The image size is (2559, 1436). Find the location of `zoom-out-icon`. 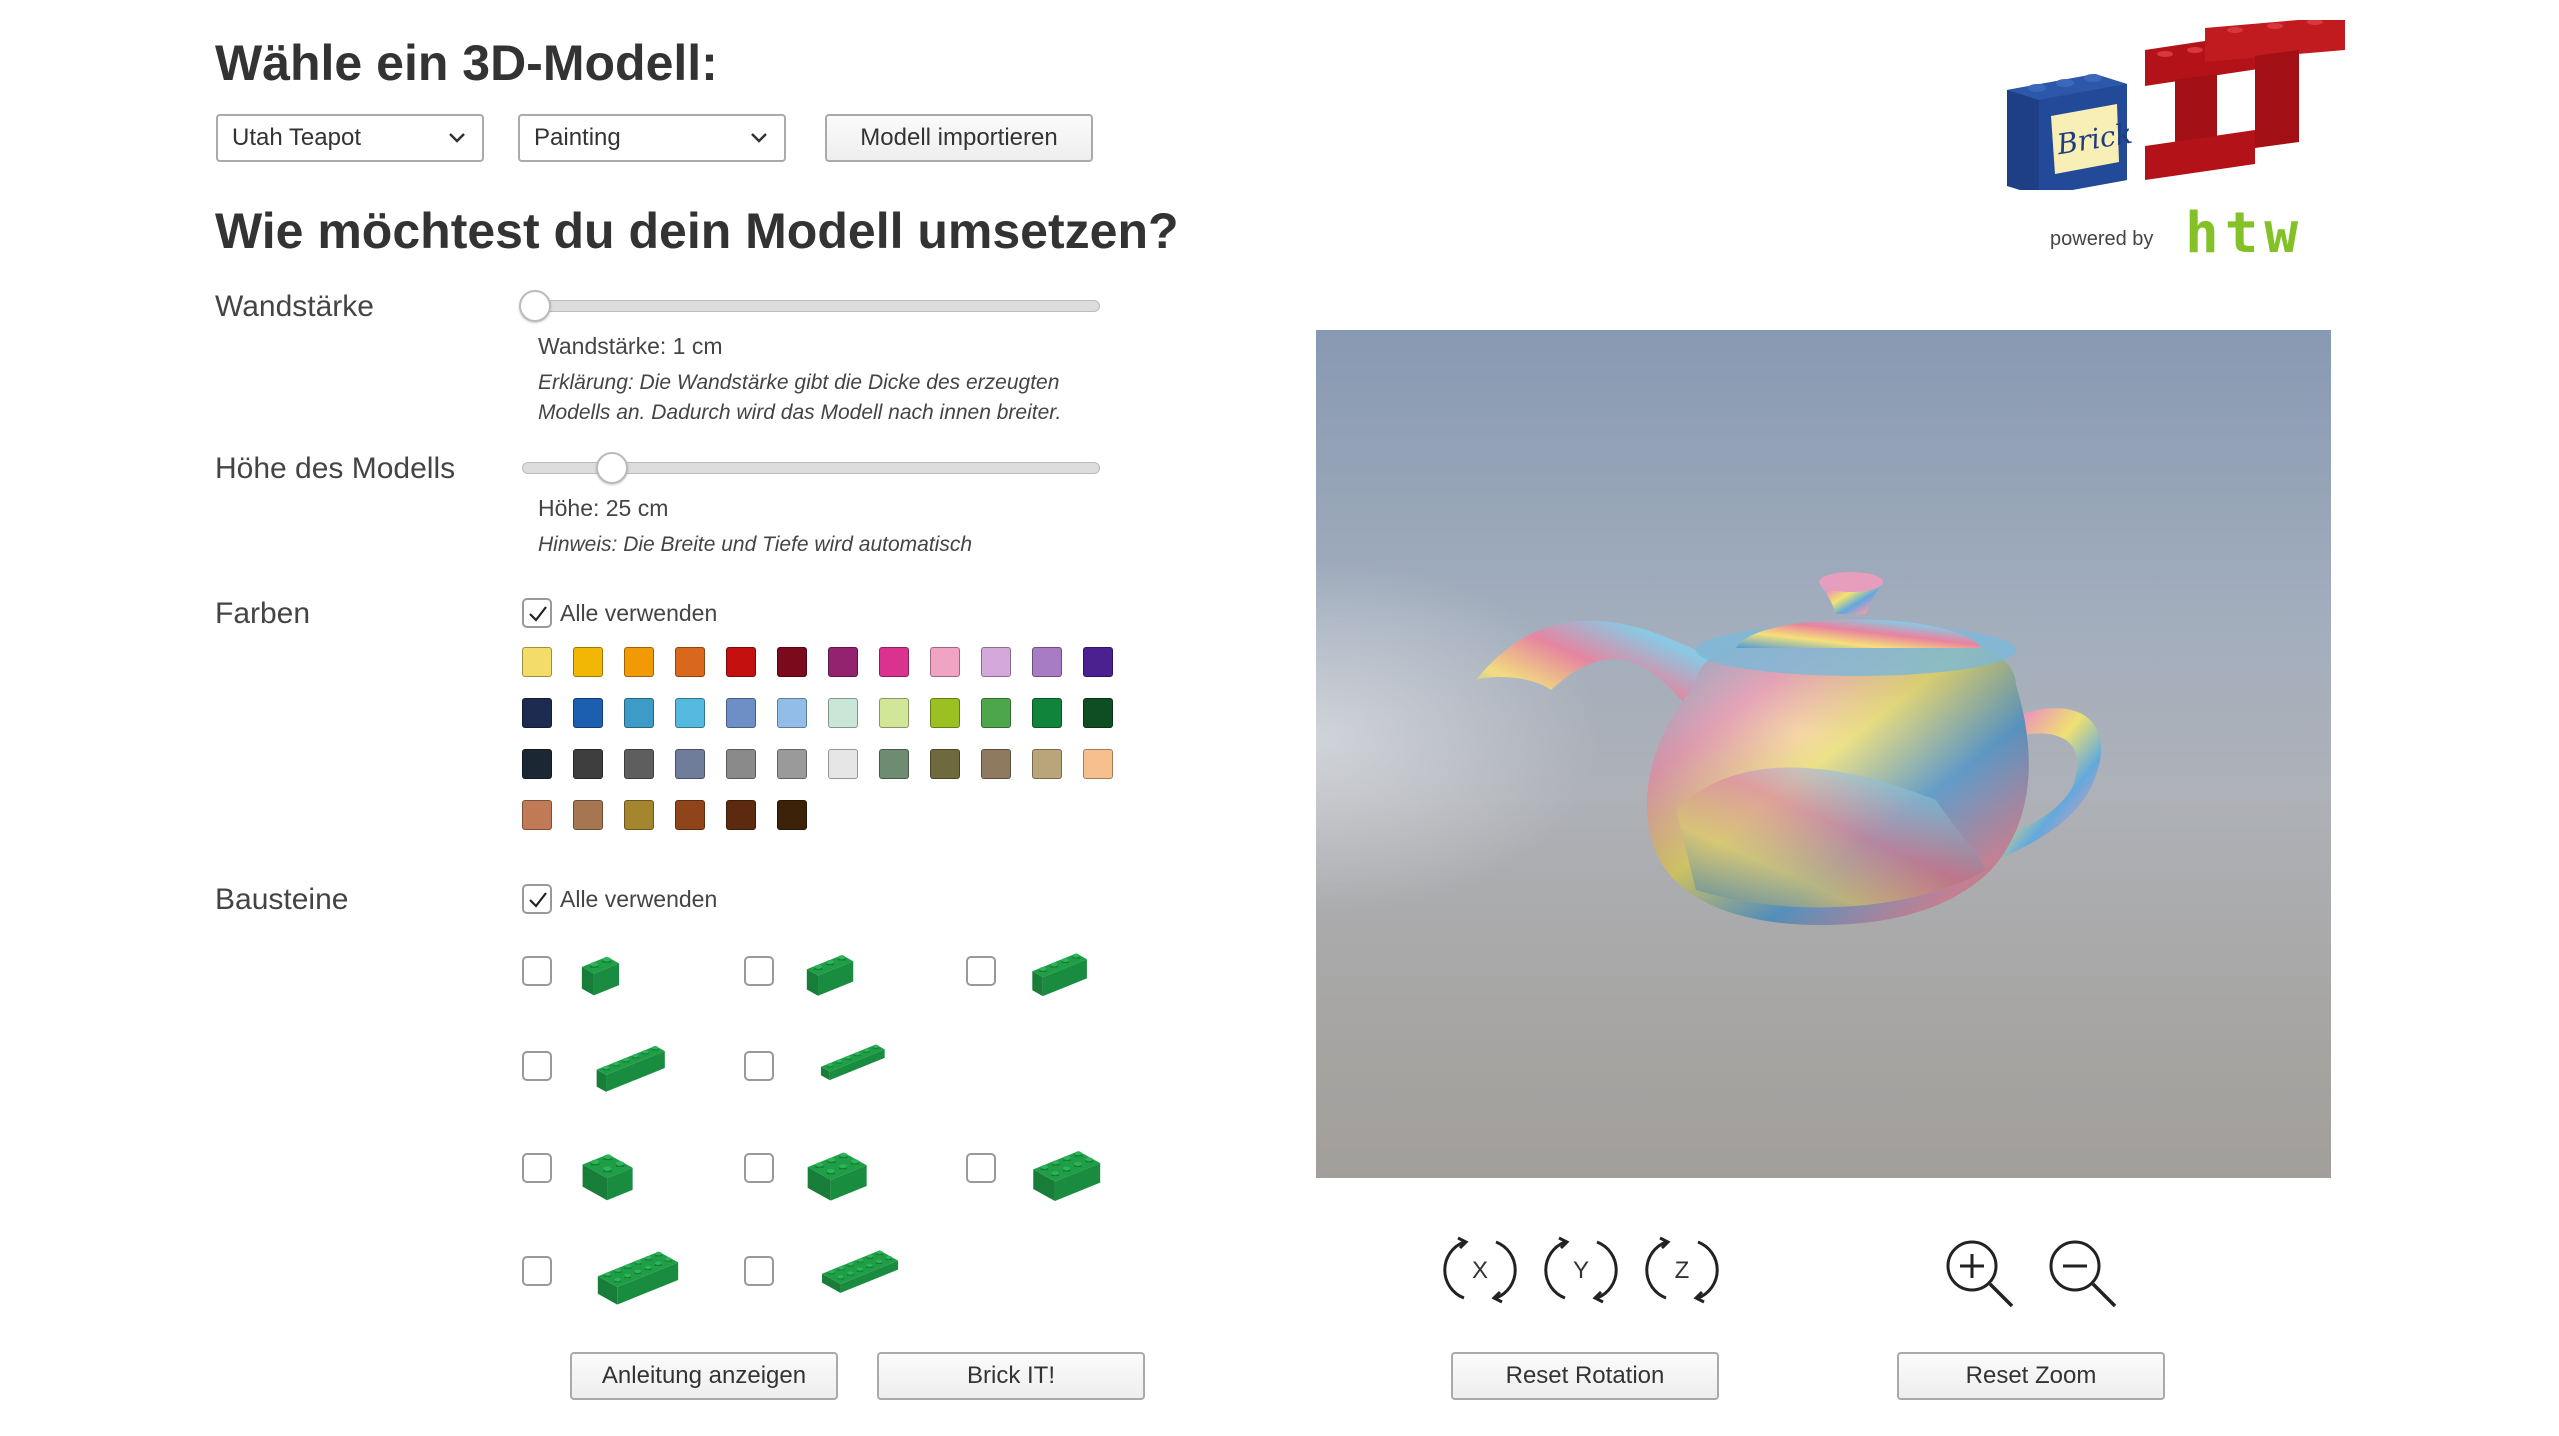

zoom-out-icon is located at coordinates (2083, 1274).